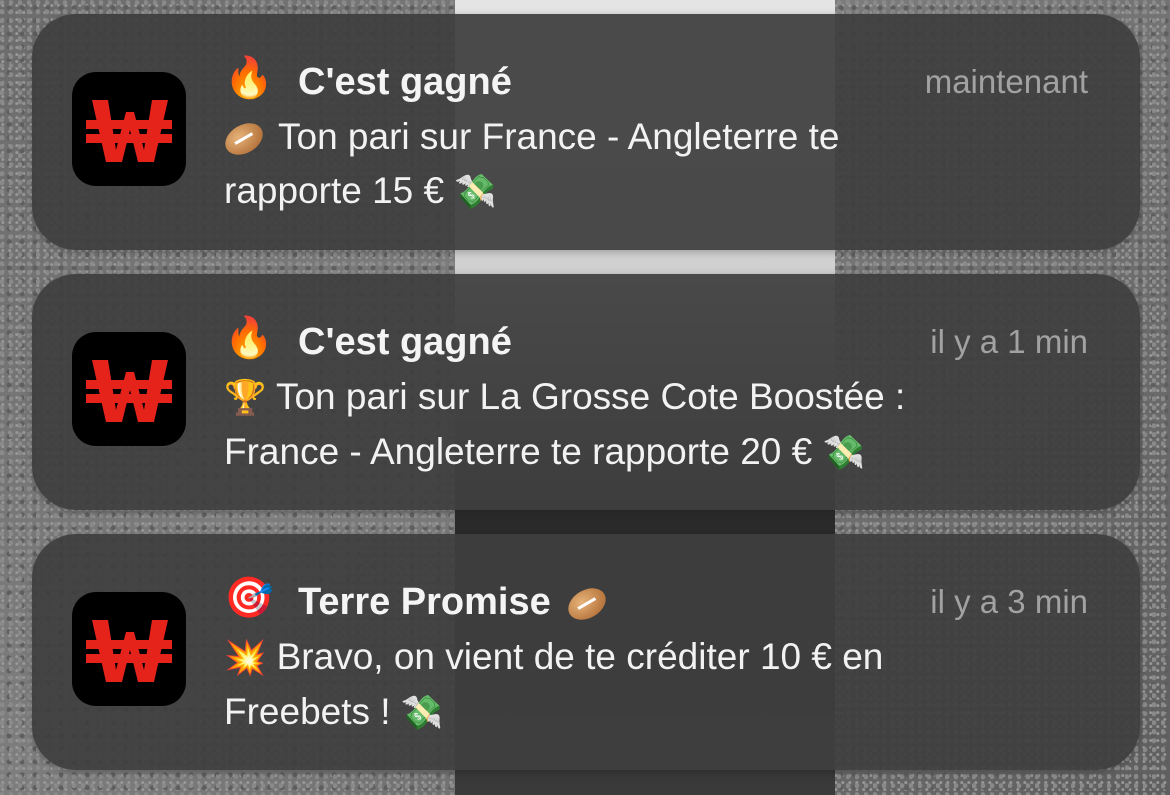 The height and width of the screenshot is (795, 1170). I want to click on body-line-1: Ton pari sur La Grosse Cote Boostée :, so click(590, 396).